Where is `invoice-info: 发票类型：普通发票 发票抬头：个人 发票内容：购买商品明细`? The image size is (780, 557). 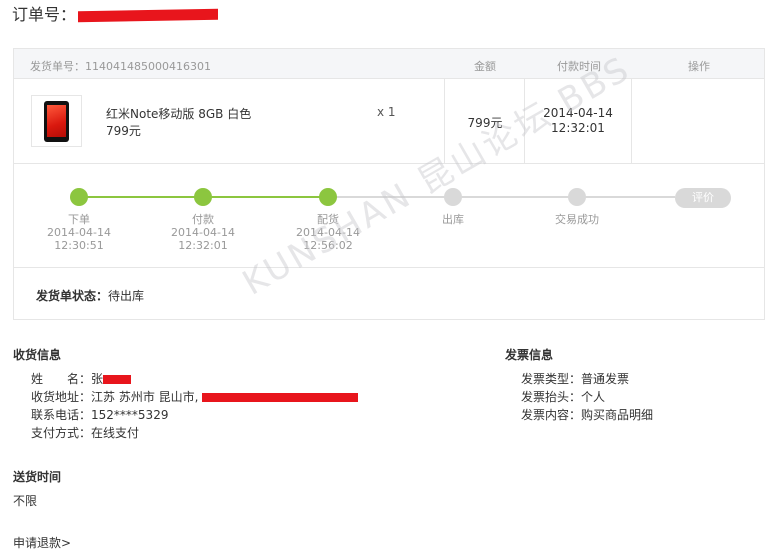
invoice-info: 发票类型：普通发票 发票抬头：个人 发票内容：购买商品明细 is located at coordinates (587, 397).